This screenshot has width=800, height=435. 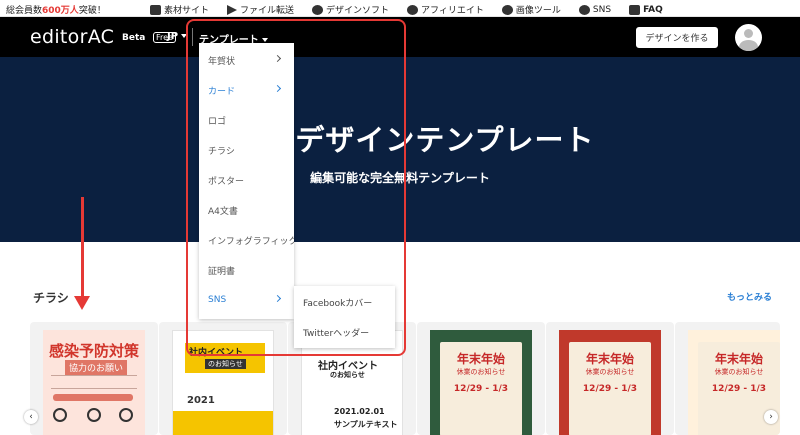 I want to click on image-icon, so click(x=155, y=9).